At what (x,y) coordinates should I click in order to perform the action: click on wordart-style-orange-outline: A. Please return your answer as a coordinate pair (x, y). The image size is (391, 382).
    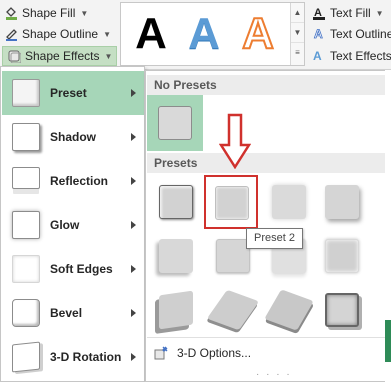
    Looking at the image, I should click on (258, 34).